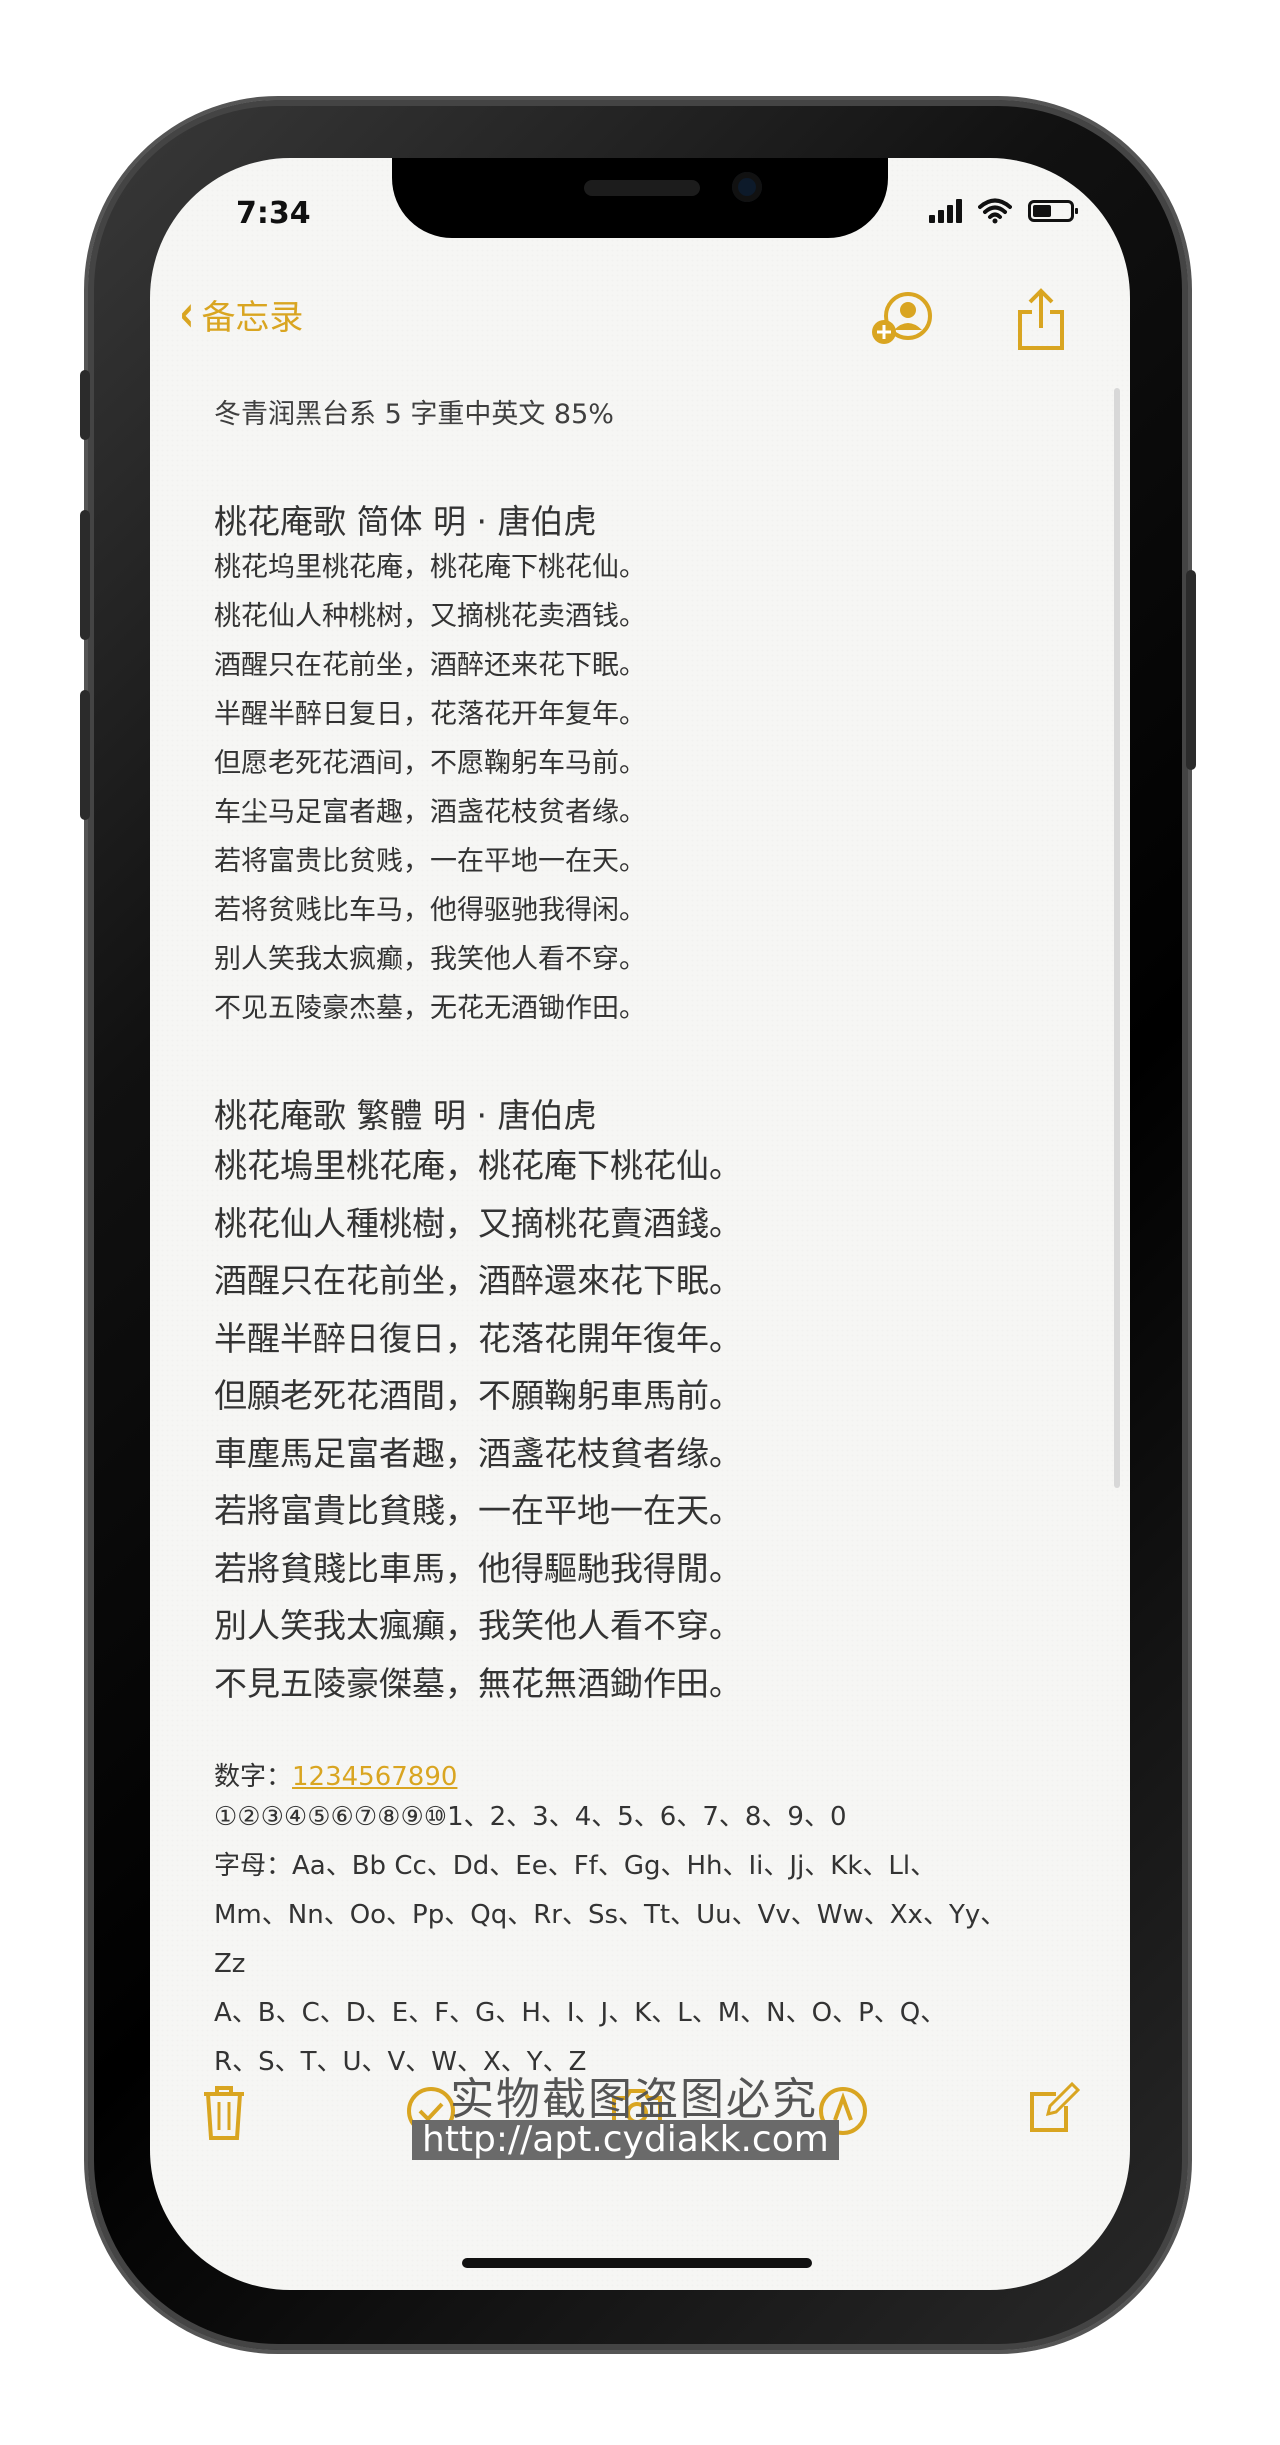 The height and width of the screenshot is (2445, 1280). I want to click on sample-line: A、B、C、D、E、F、G、H、I、J、K、L、M、N、O、P、Q、, so click(580, 2013).